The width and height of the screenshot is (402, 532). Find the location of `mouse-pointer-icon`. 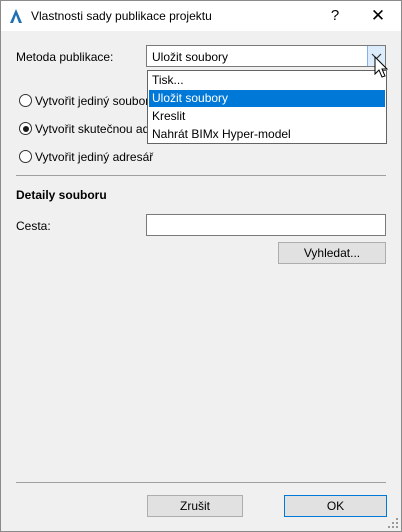

mouse-pointer-icon is located at coordinates (381, 67).